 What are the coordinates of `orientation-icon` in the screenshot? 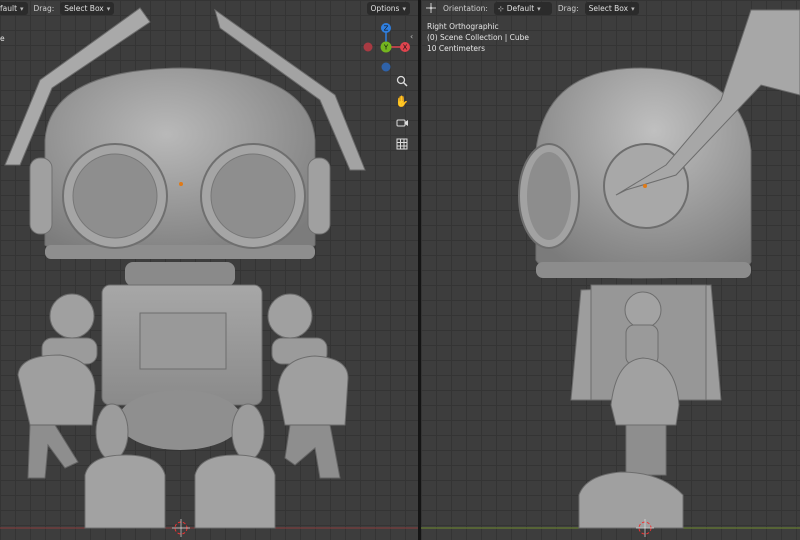 It's located at (431, 9).